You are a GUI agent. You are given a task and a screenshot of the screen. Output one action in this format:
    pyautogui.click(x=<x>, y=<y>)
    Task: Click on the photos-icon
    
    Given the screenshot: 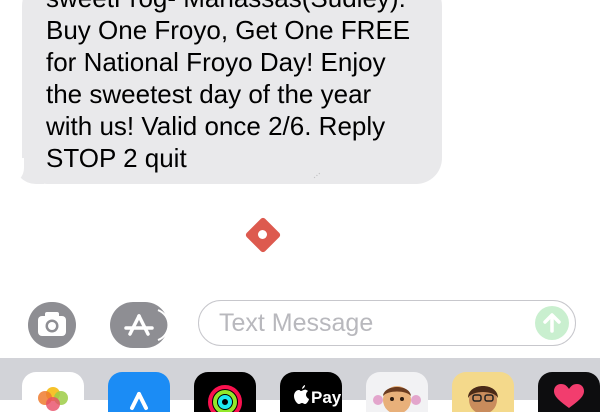 What is the action you would take?
    pyautogui.click(x=53, y=399)
    